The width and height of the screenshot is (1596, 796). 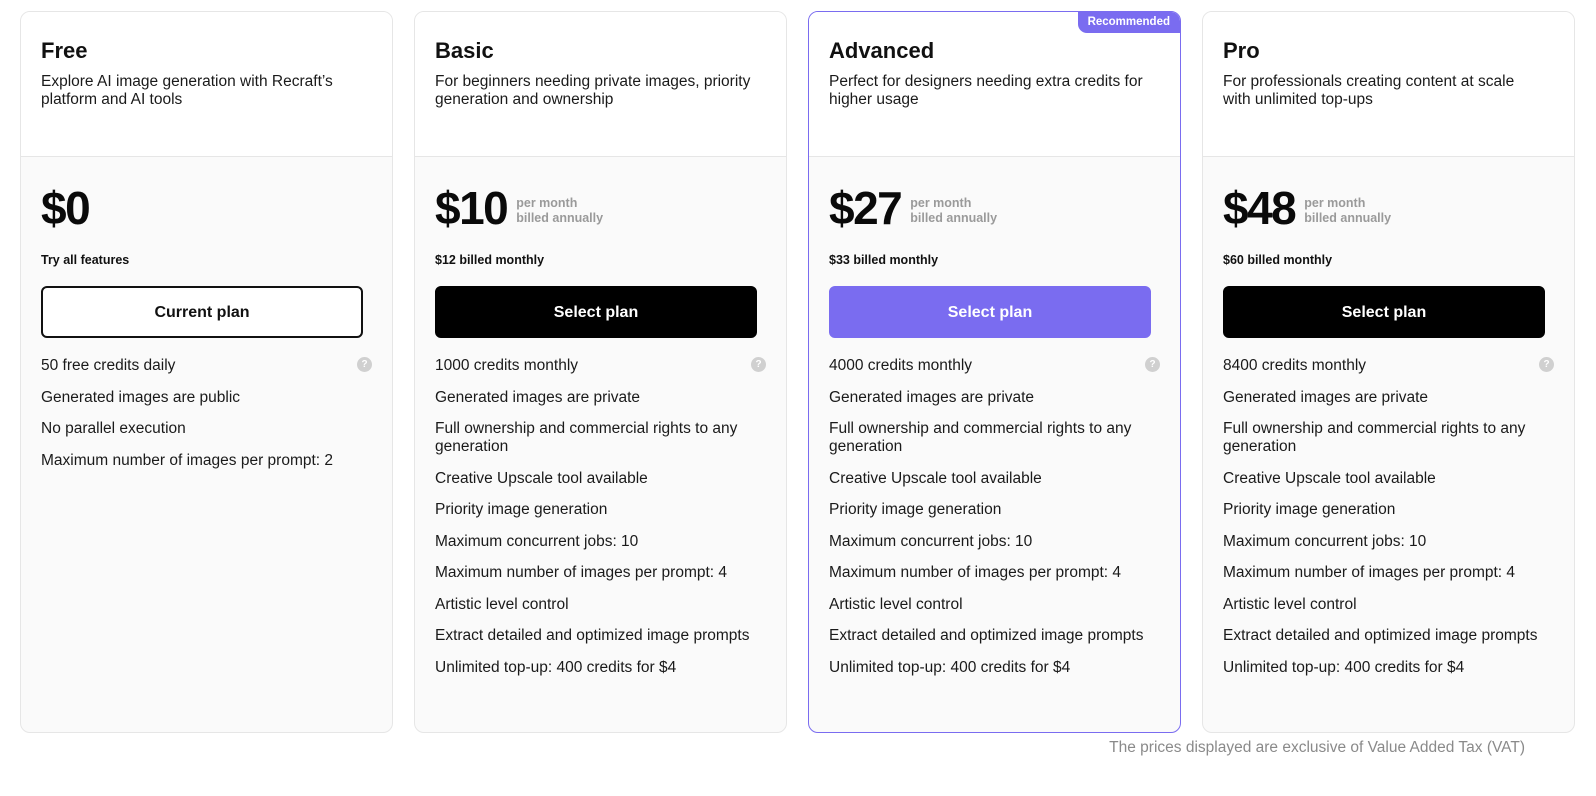 What do you see at coordinates (507, 365) in the screenshot?
I see `feature-text: 1000 credits monthly` at bounding box center [507, 365].